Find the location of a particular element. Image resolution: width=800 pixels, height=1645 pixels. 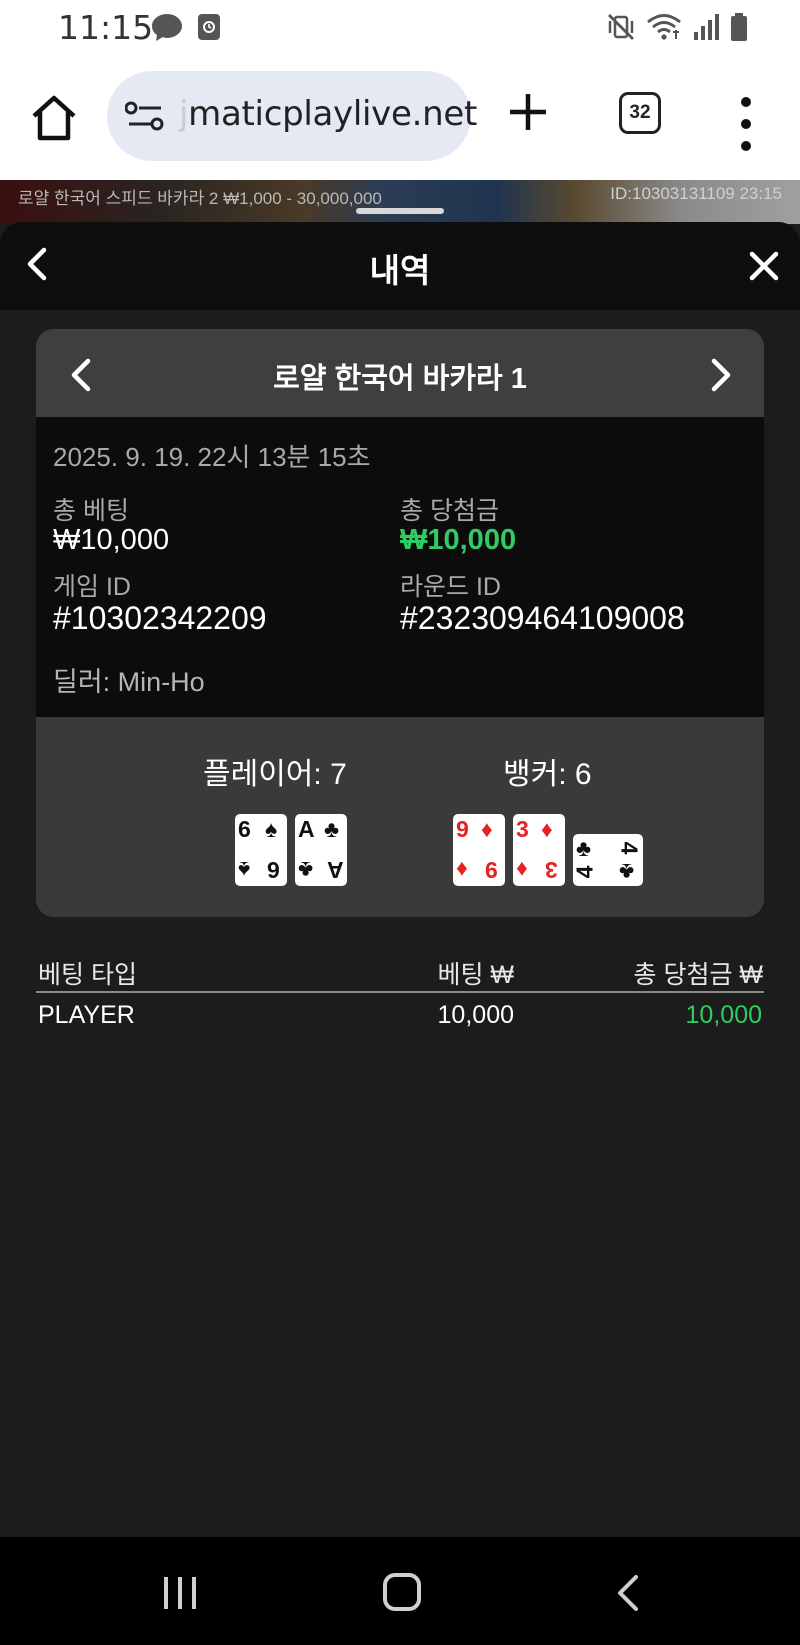

banker-score: 뱅커: 6 is located at coordinates (547, 774).